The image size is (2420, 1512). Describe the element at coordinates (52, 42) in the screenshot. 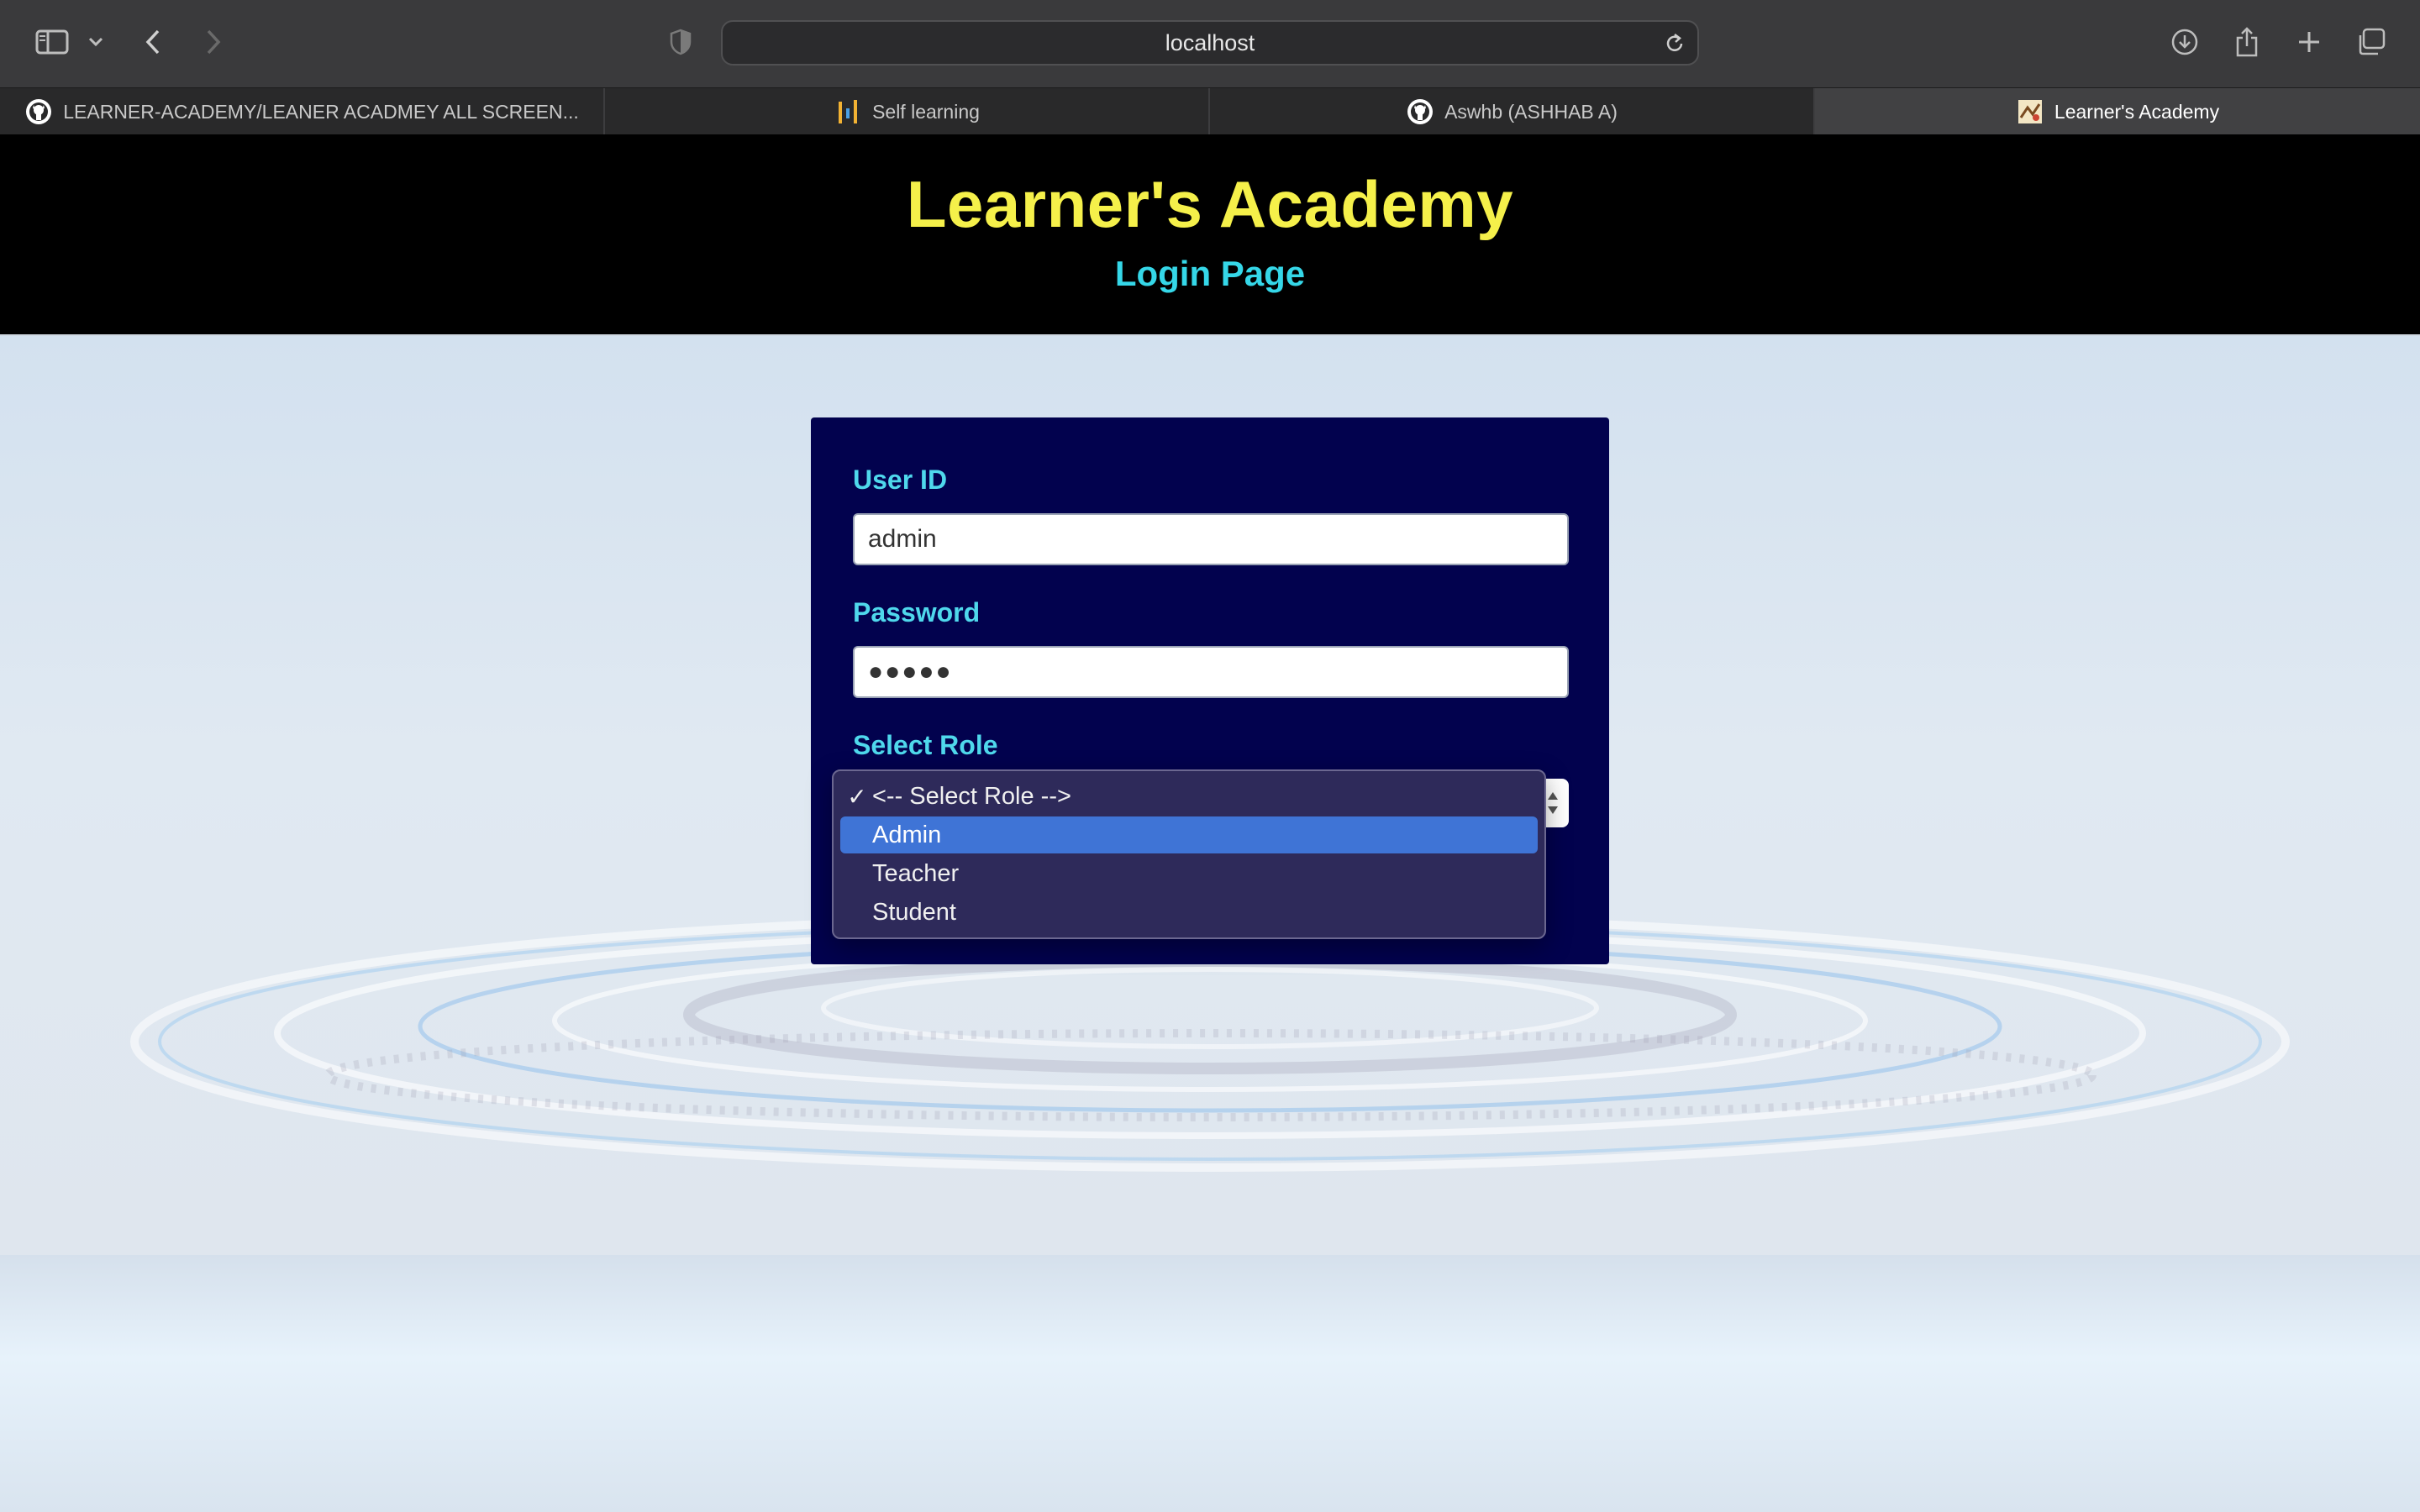

I see `sidebar-toggle-icon` at that location.